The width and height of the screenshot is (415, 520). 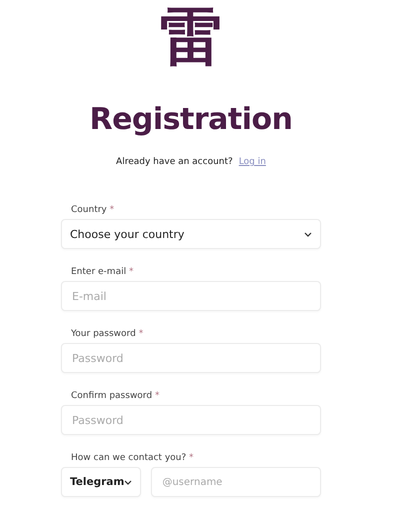 What do you see at coordinates (236, 482) in the screenshot?
I see `username-field: @username` at bounding box center [236, 482].